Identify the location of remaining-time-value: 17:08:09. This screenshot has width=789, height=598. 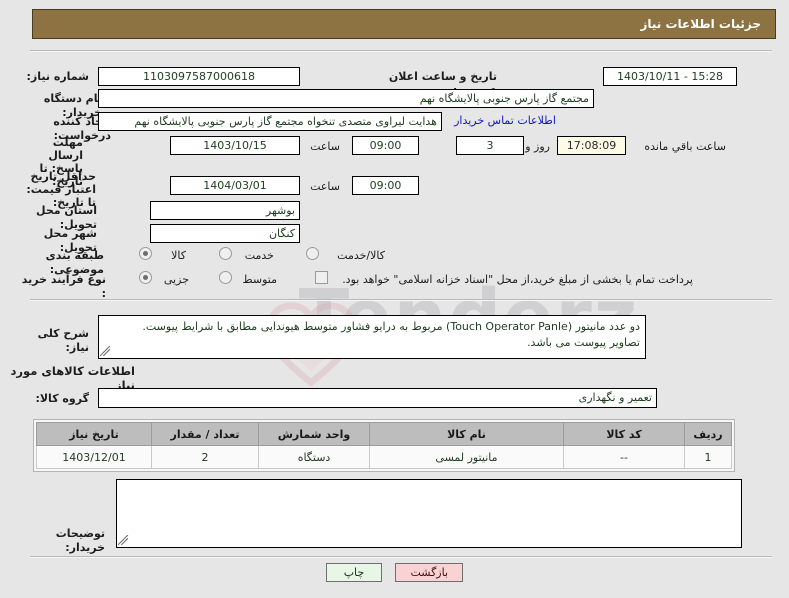
(591, 145).